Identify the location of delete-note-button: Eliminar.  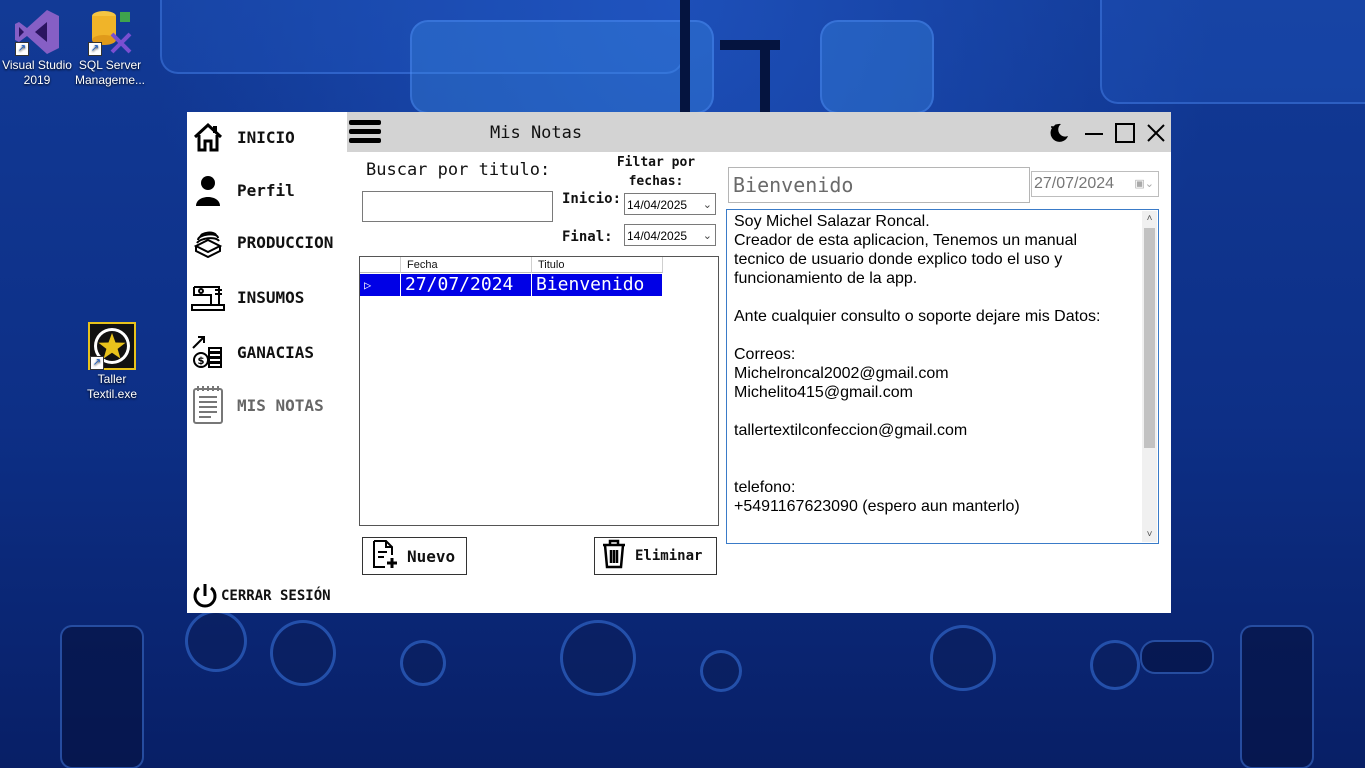
(655, 556).